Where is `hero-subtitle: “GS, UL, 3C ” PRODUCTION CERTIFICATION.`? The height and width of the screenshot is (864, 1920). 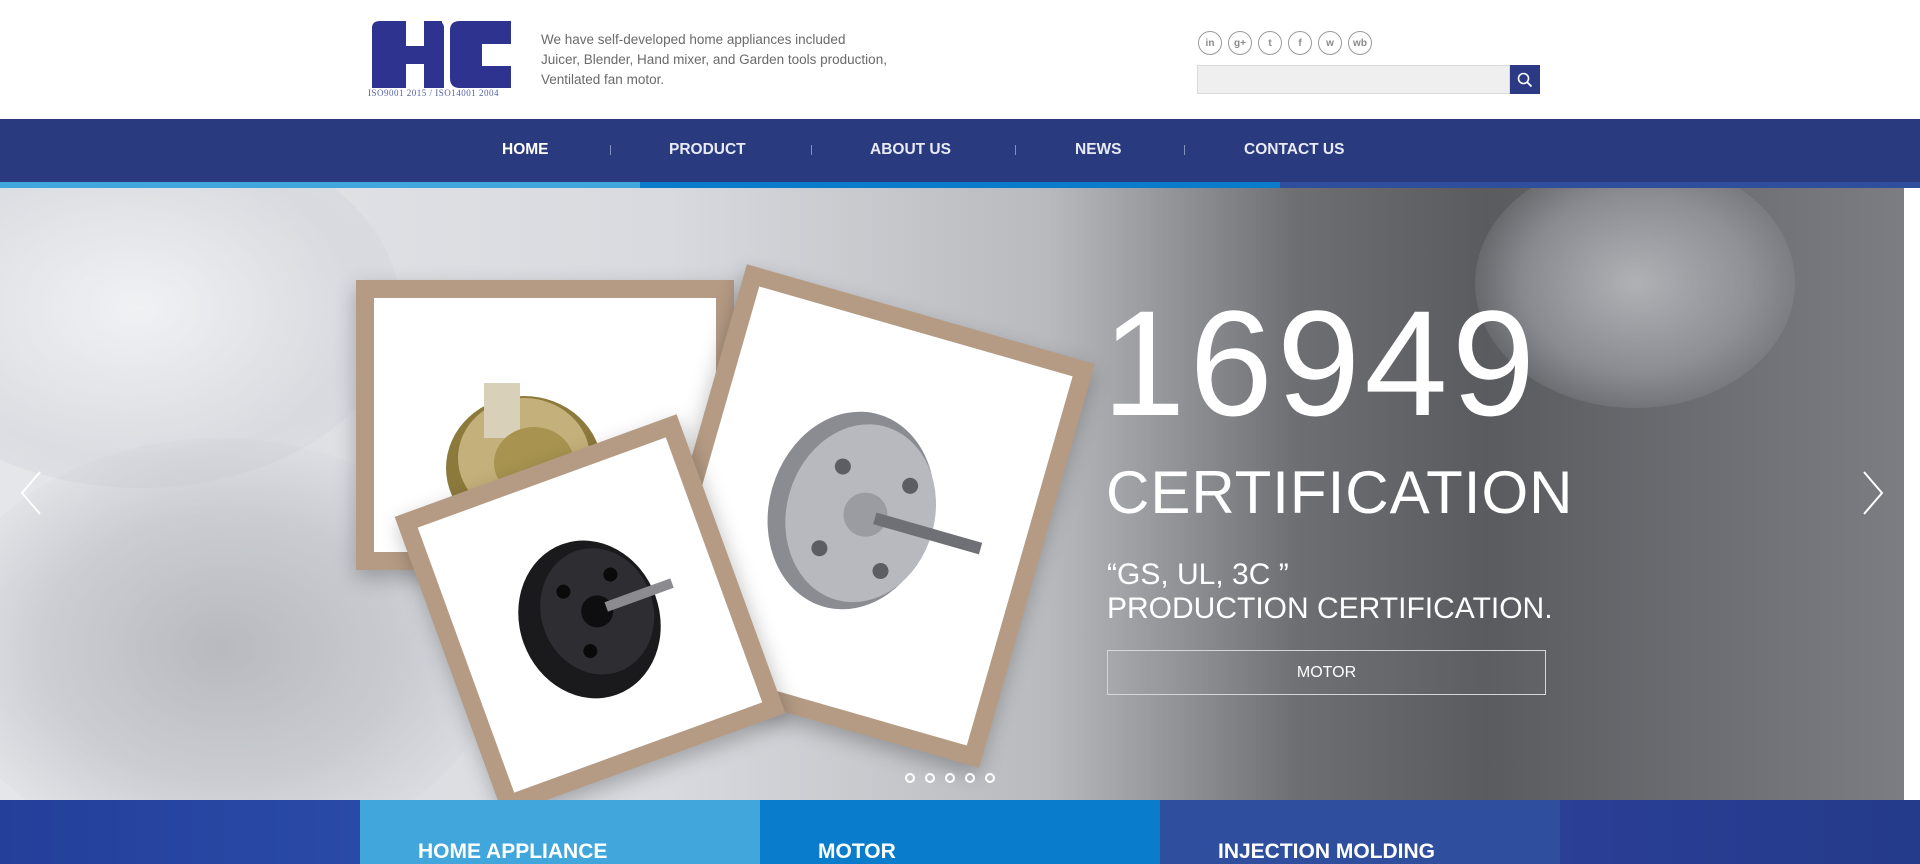
hero-subtitle: “GS, UL, 3C ” PRODUCTION CERTIFICATION. is located at coordinates (1330, 592).